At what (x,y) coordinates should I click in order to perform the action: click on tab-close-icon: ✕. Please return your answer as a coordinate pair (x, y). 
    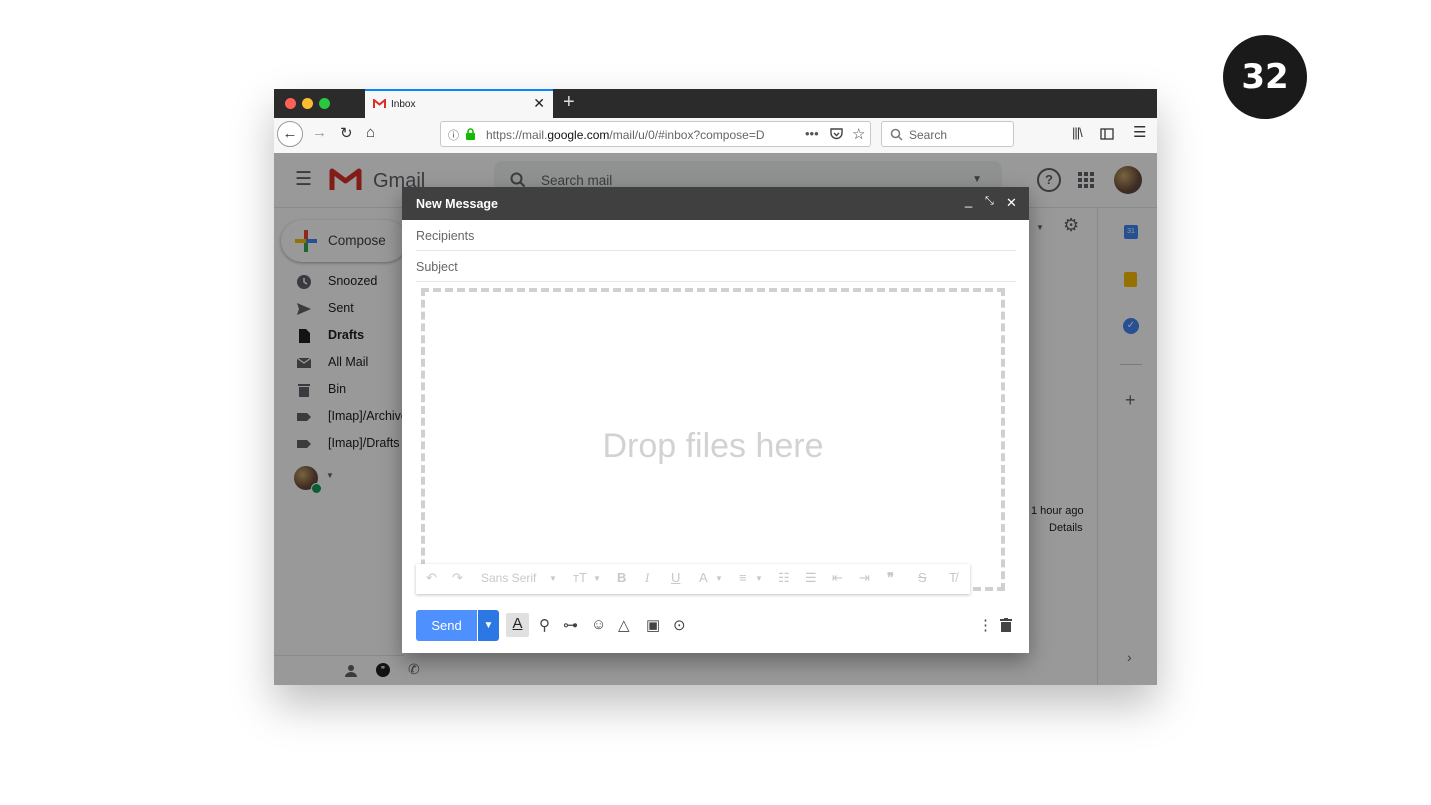
    Looking at the image, I should click on (539, 103).